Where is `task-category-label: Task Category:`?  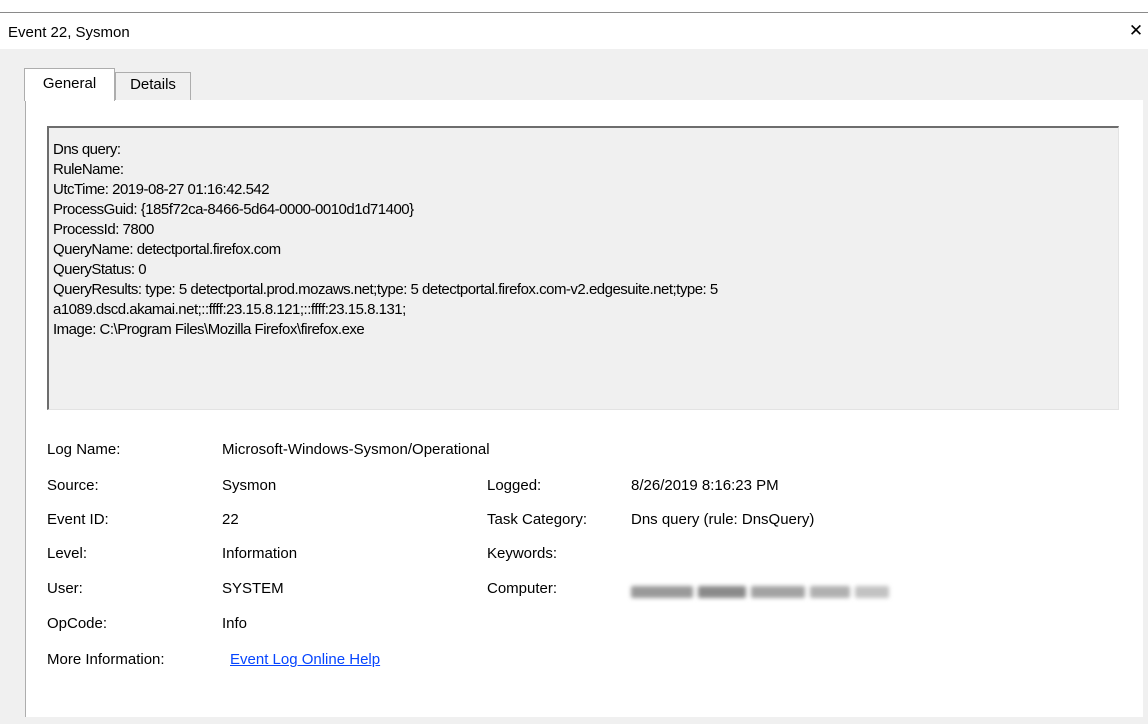 task-category-label: Task Category: is located at coordinates (537, 519).